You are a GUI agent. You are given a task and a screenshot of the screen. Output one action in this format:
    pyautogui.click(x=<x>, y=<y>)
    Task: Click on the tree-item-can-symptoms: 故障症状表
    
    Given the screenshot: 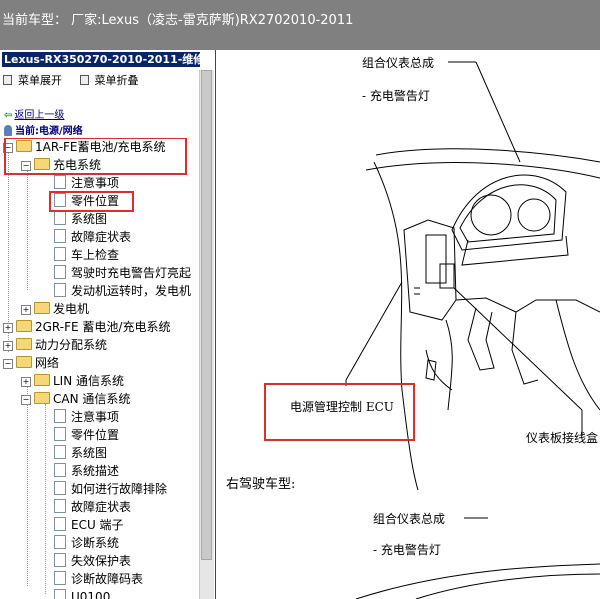 What is the action you would take?
    pyautogui.click(x=92, y=507)
    